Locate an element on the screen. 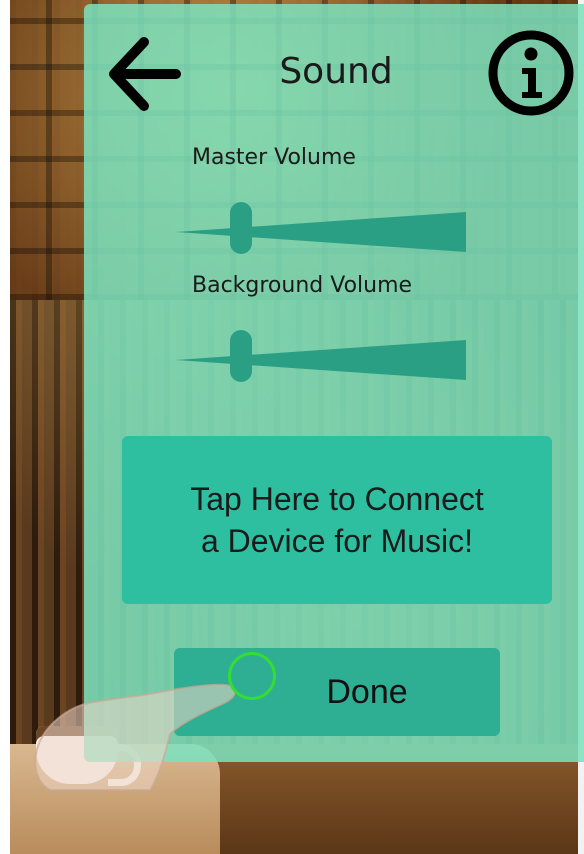 This screenshot has width=584, height=854. background-volume-slider is located at coordinates (322, 358).